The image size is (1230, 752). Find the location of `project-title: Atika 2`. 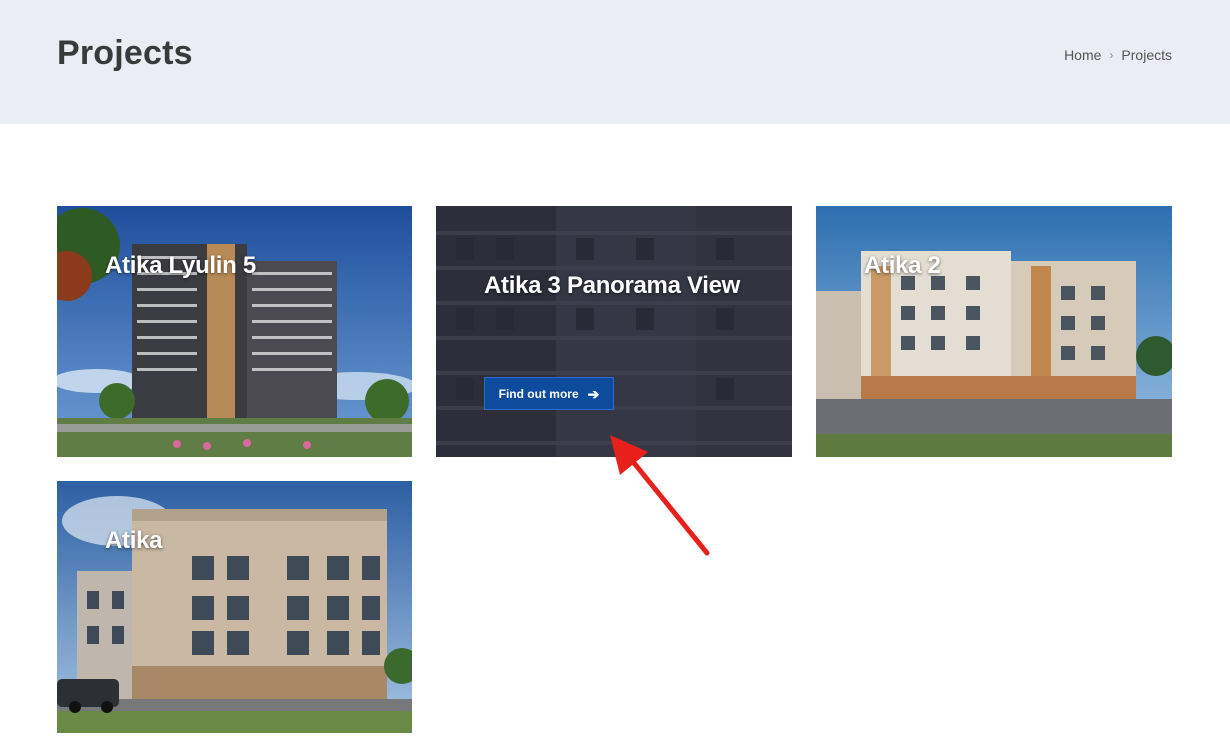

project-title: Atika 2 is located at coordinates (902, 265).